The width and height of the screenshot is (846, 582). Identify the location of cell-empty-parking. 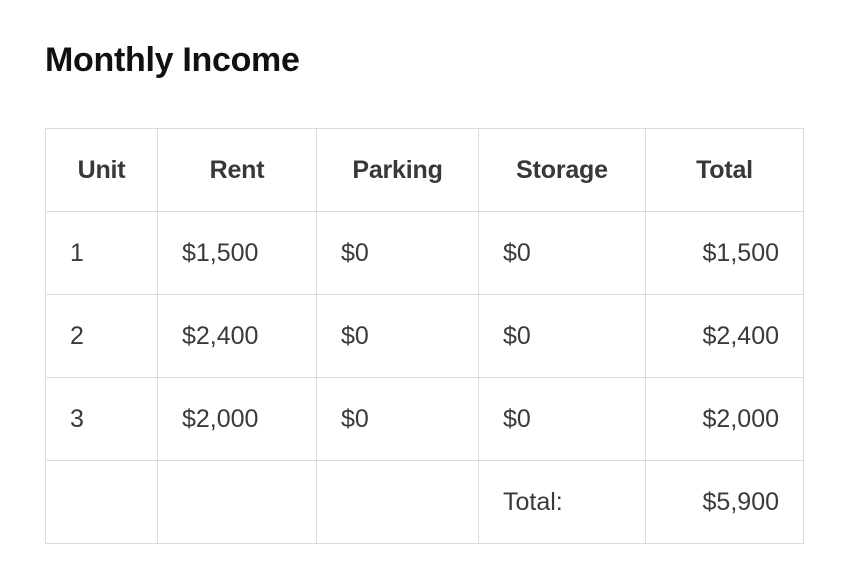
(397, 502).